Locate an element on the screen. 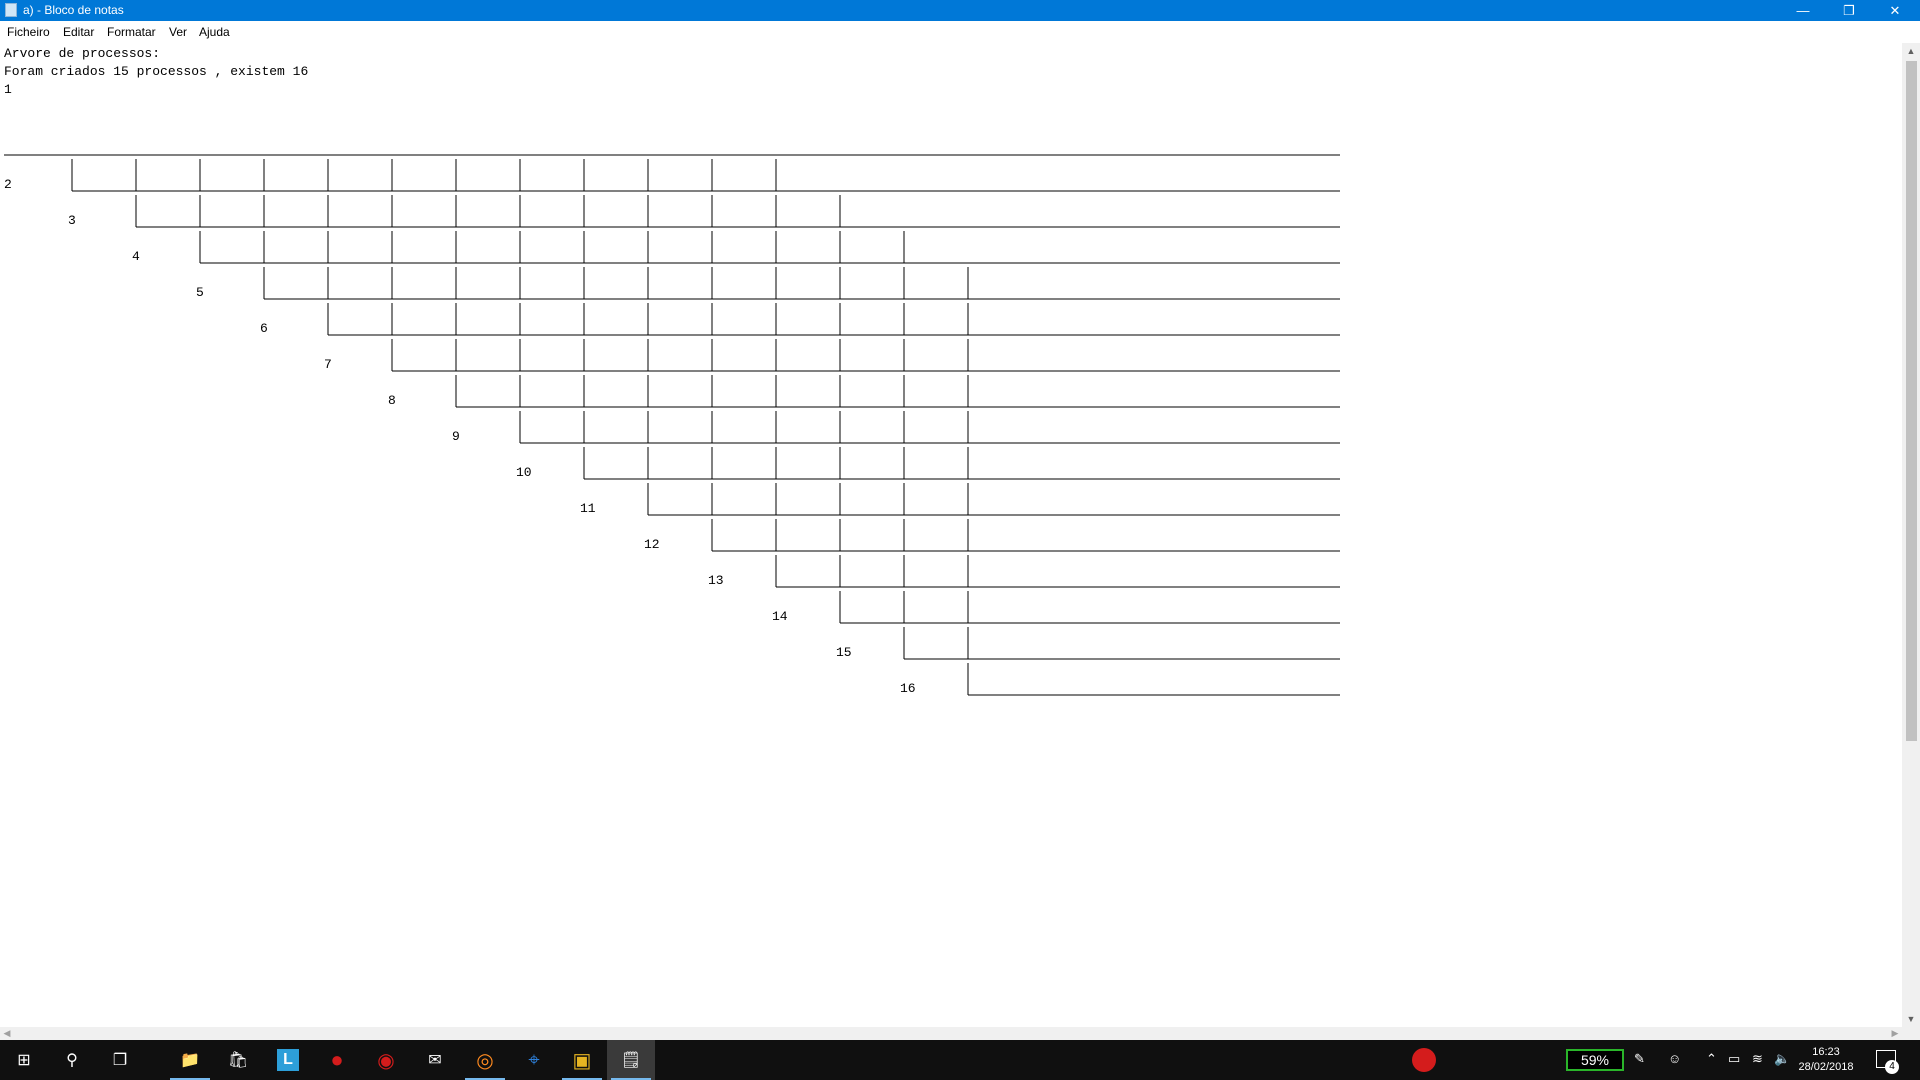  notepad-icon is located at coordinates (11, 10).